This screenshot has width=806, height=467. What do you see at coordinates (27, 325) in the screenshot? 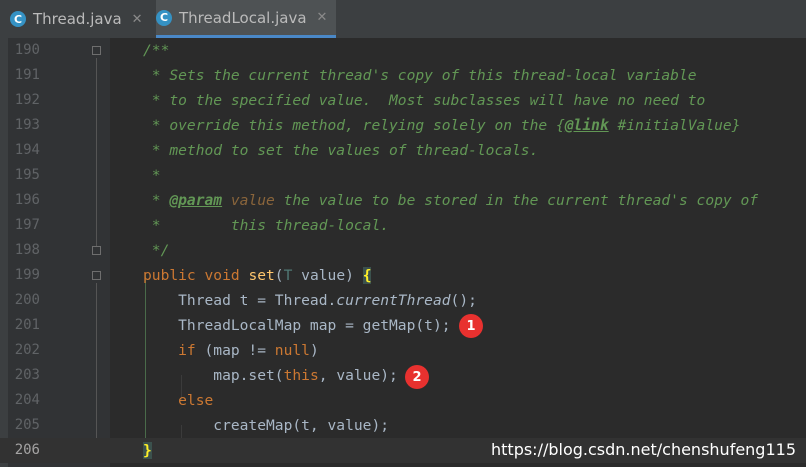
I see `line-number: 201` at bounding box center [27, 325].